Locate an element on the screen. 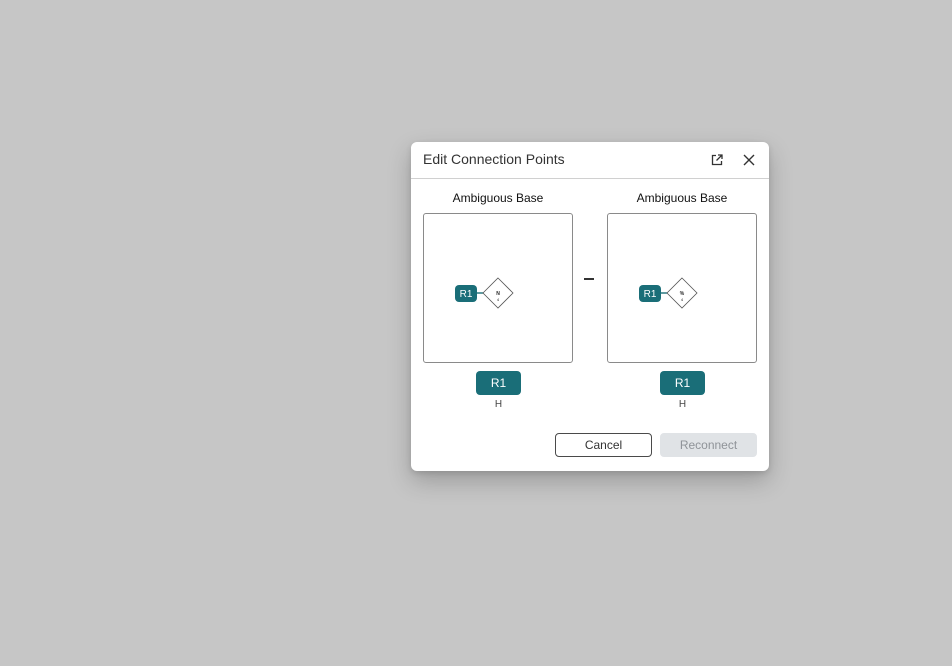  right-r1-button: R1 is located at coordinates (682, 383).